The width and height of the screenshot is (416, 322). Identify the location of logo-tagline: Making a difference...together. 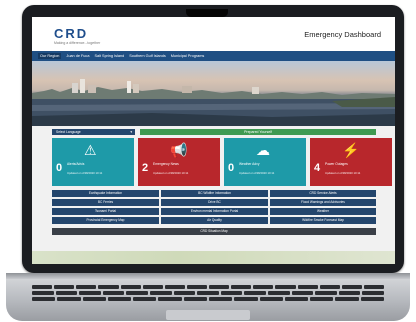
(77, 43).